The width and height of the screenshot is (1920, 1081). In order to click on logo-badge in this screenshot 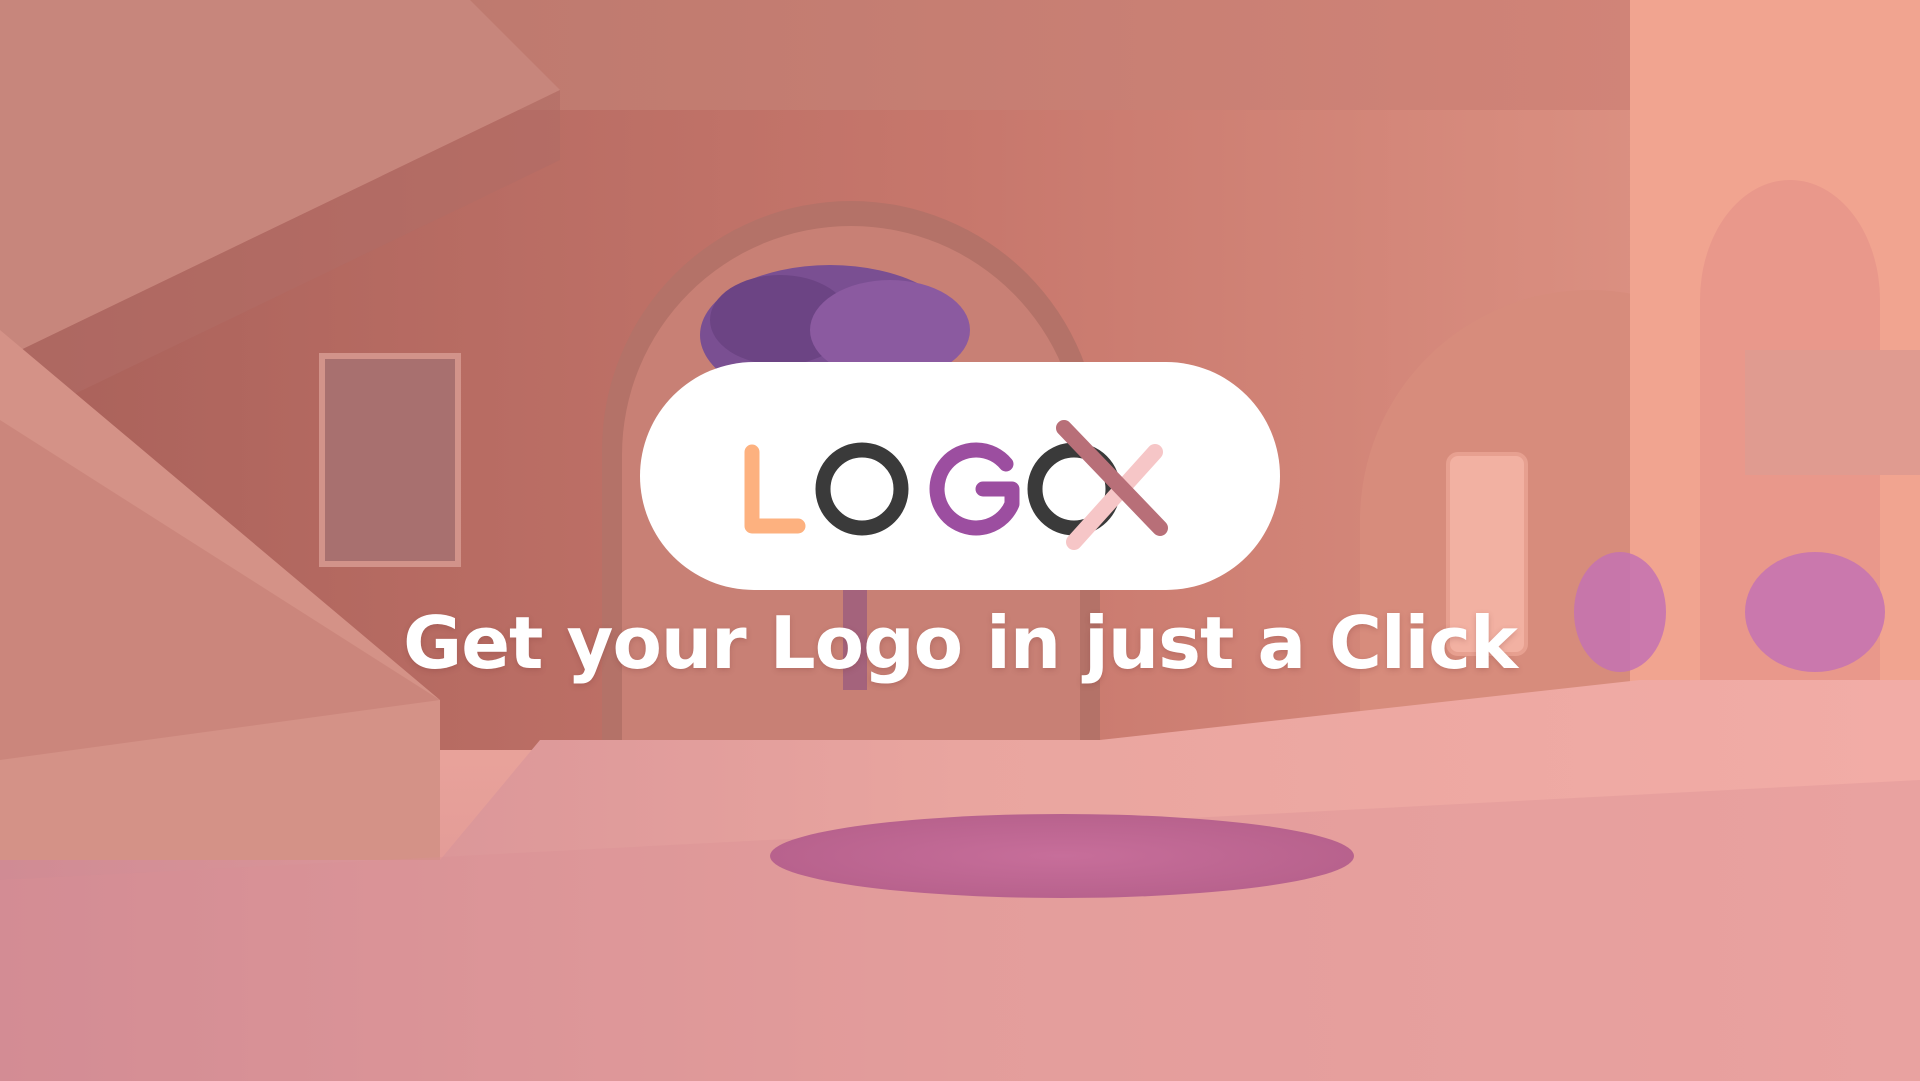, I will do `click(960, 476)`.